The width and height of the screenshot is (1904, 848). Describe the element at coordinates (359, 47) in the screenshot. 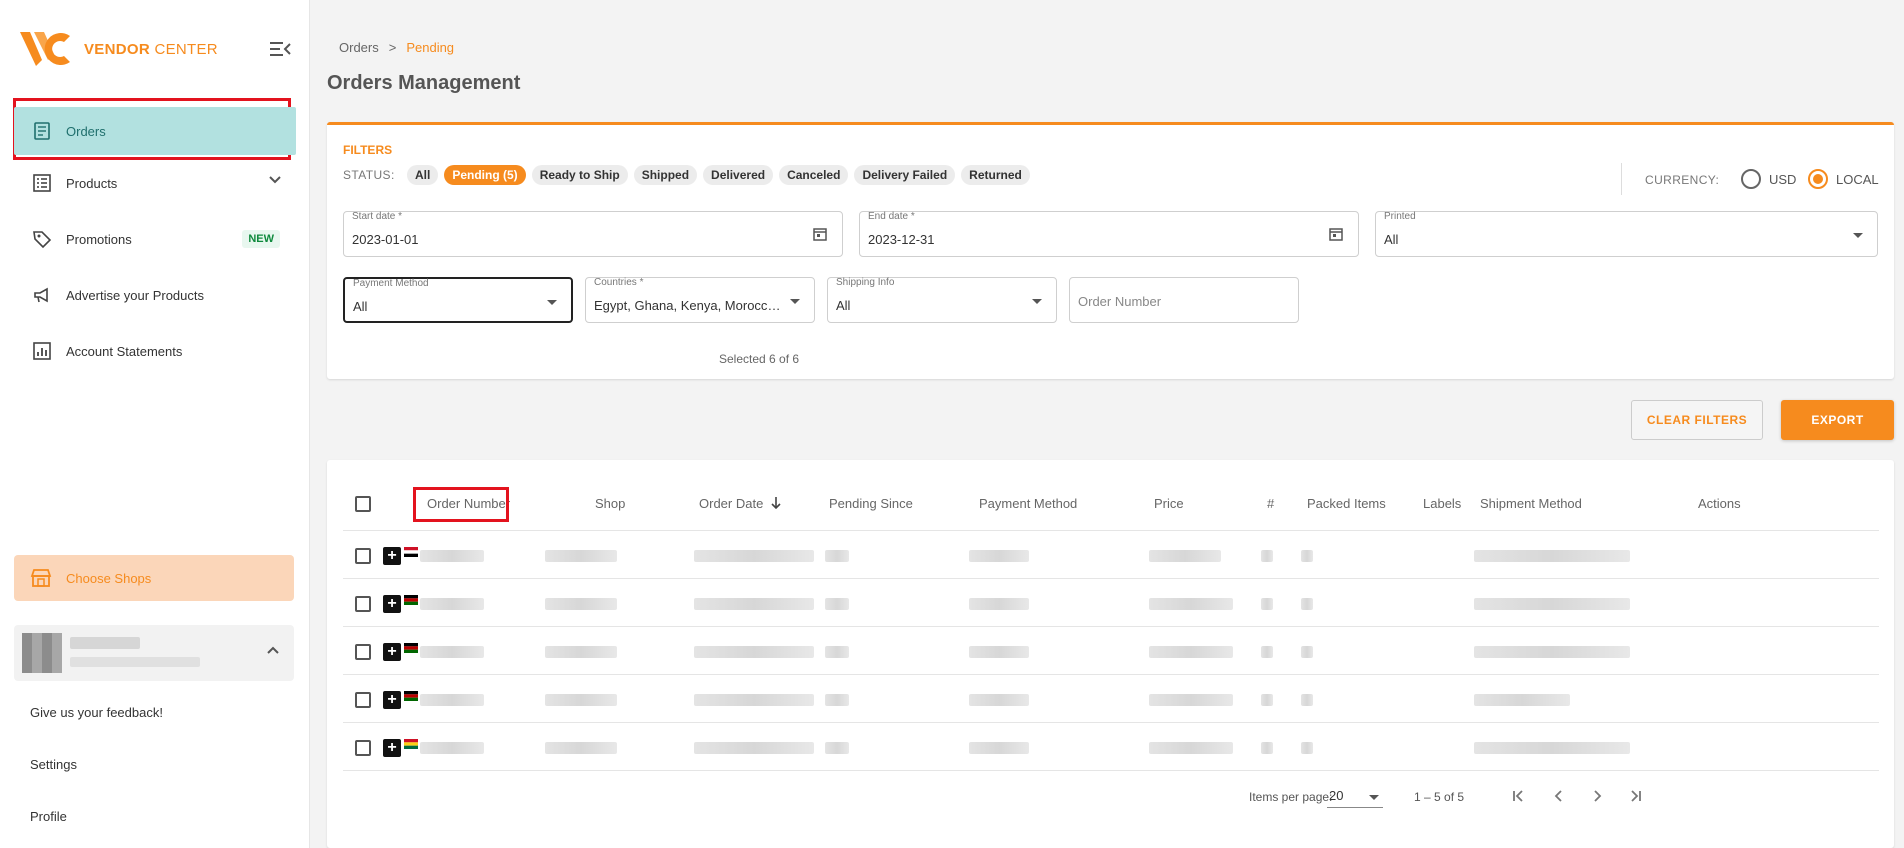

I see `breadcrumb-orders: Orders` at that location.